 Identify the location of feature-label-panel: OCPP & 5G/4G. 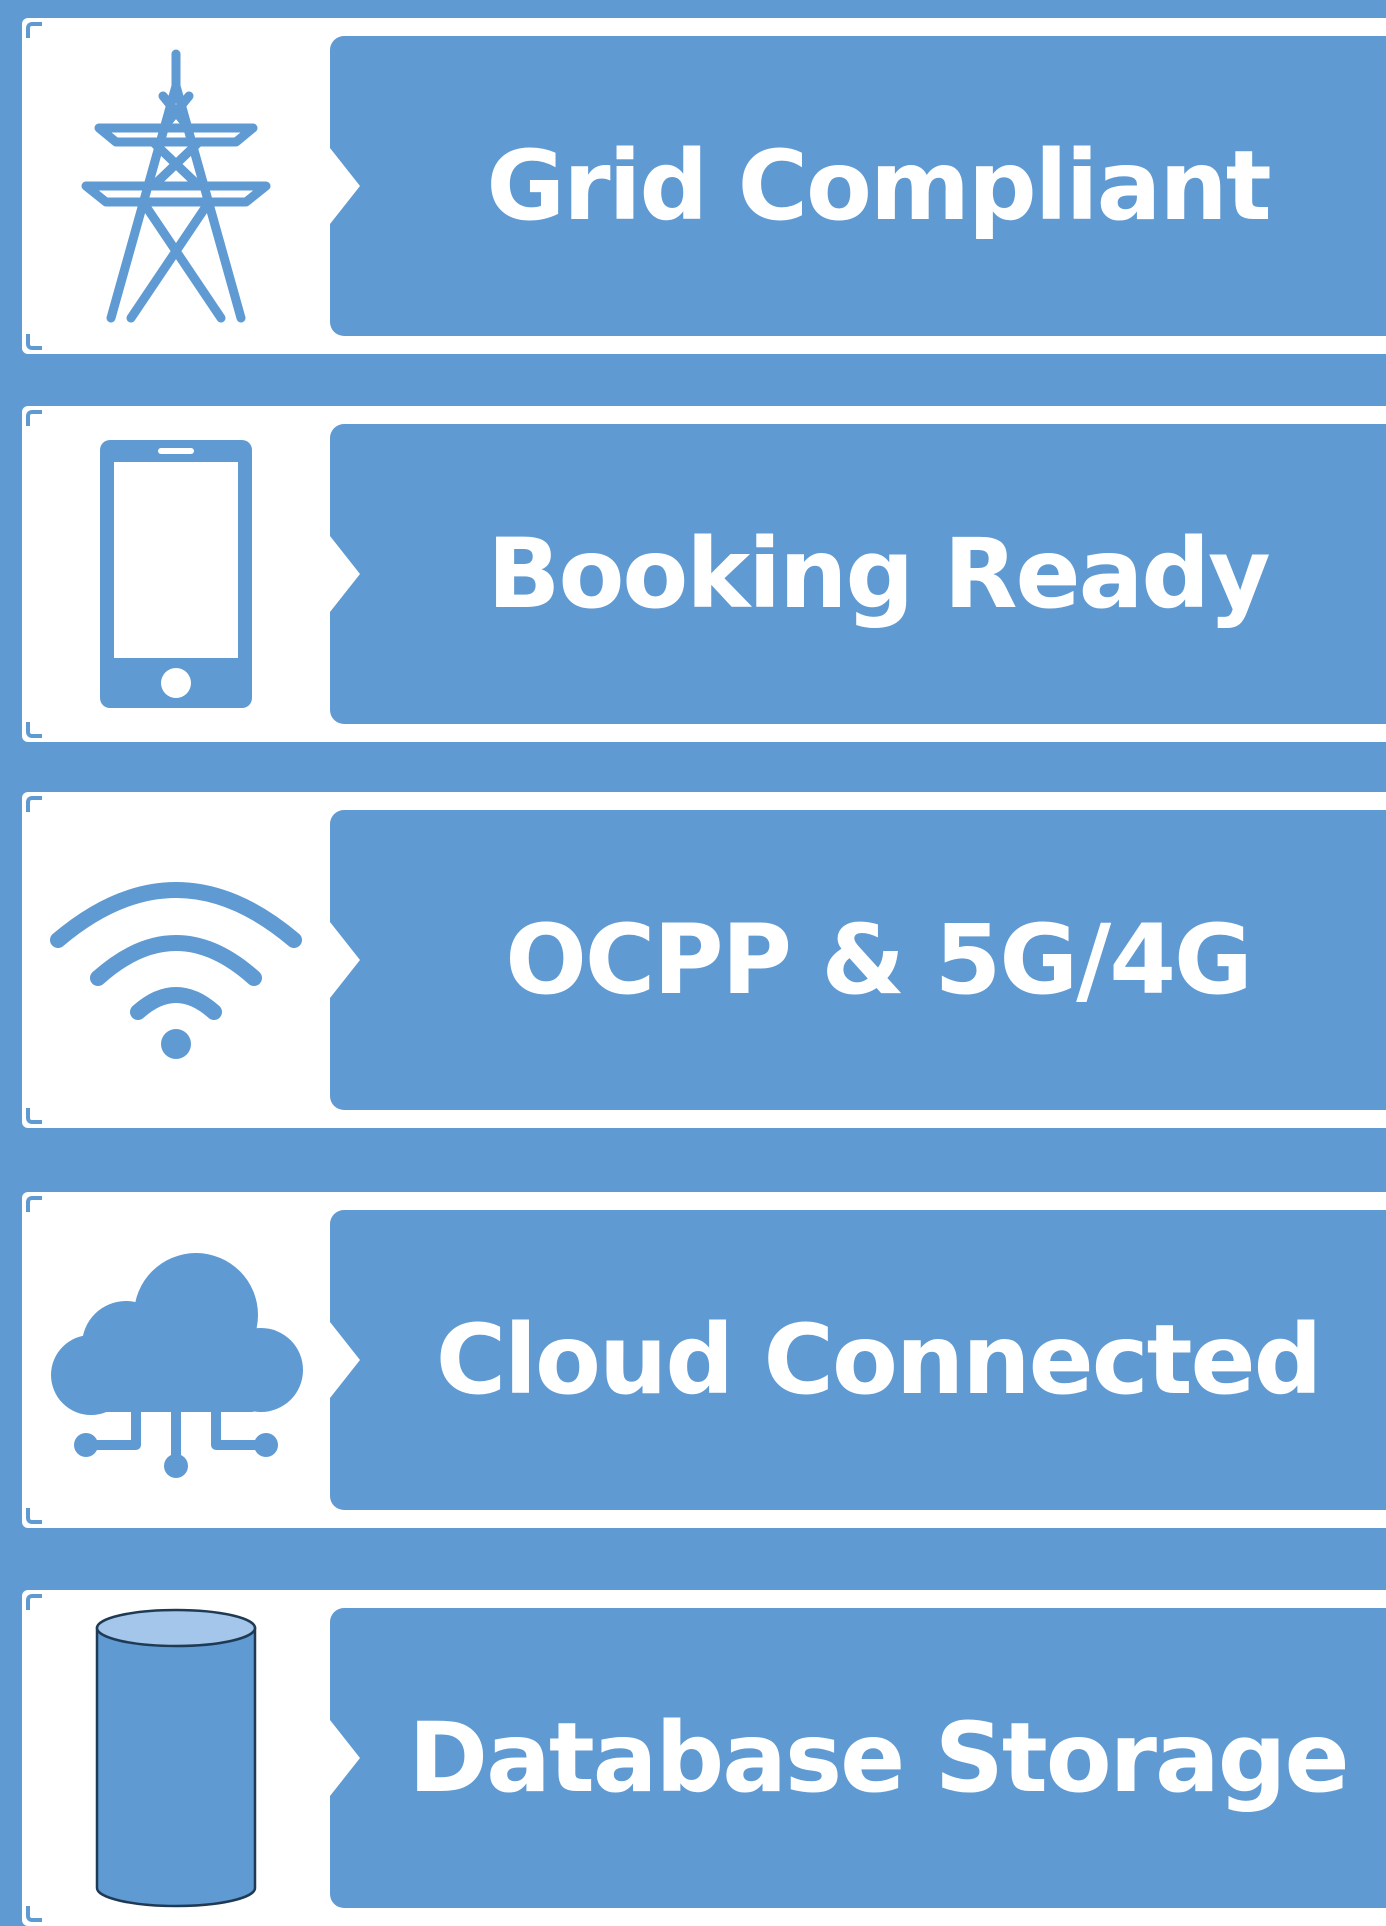
(858, 960).